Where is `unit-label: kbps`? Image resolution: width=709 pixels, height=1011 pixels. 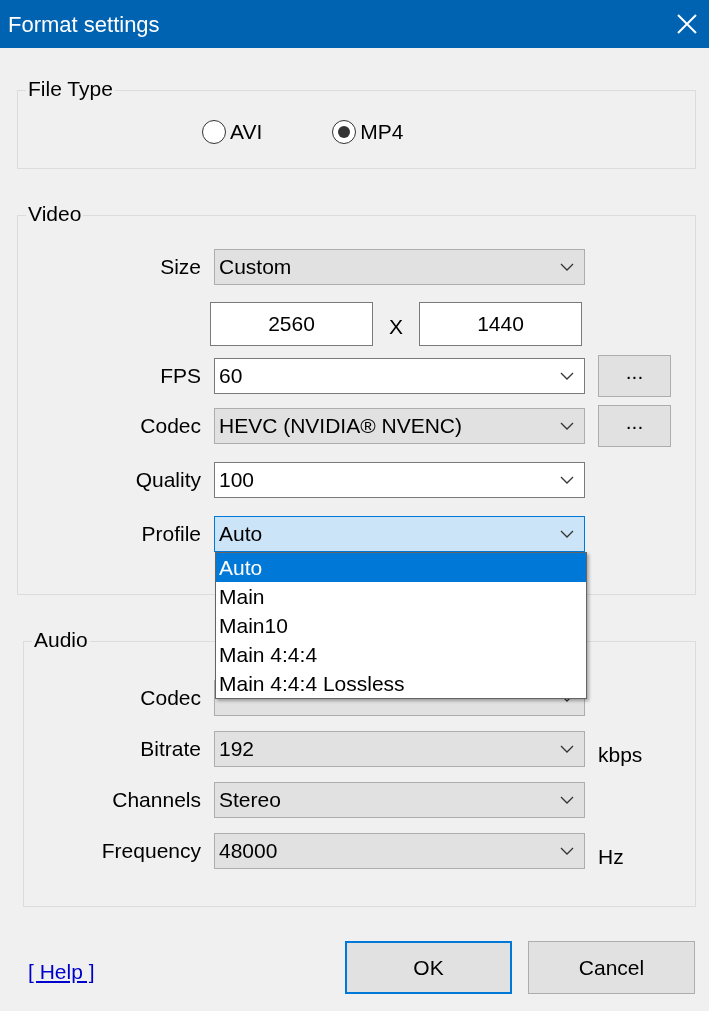
unit-label: kbps is located at coordinates (620, 755).